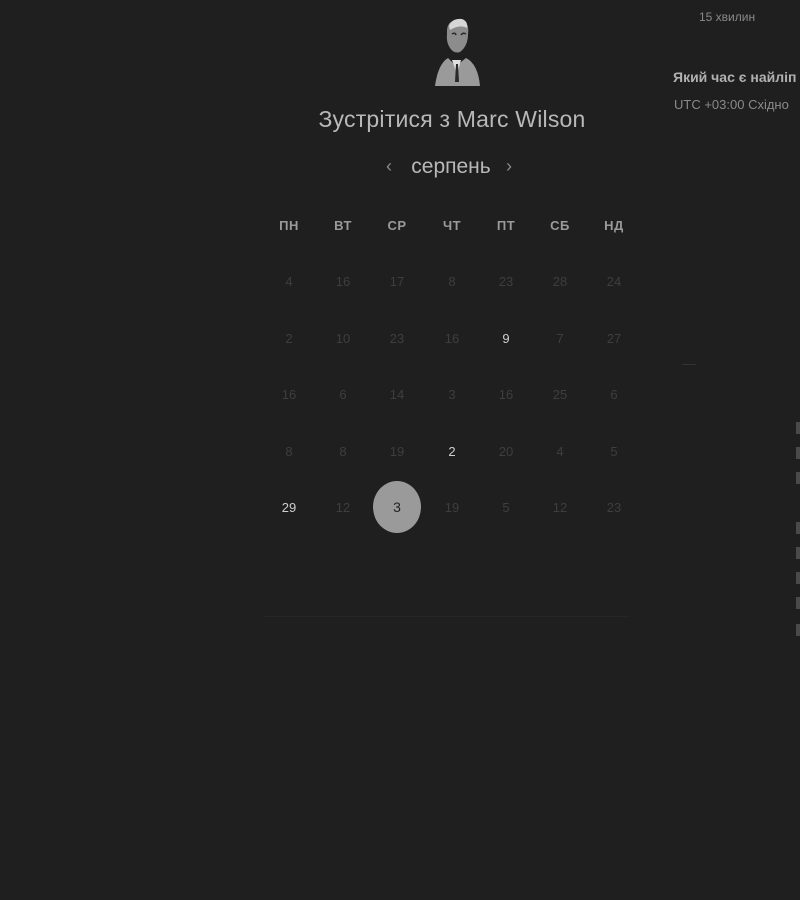 Image resolution: width=800 pixels, height=900 pixels. I want to click on available-day: 29, so click(289, 507).